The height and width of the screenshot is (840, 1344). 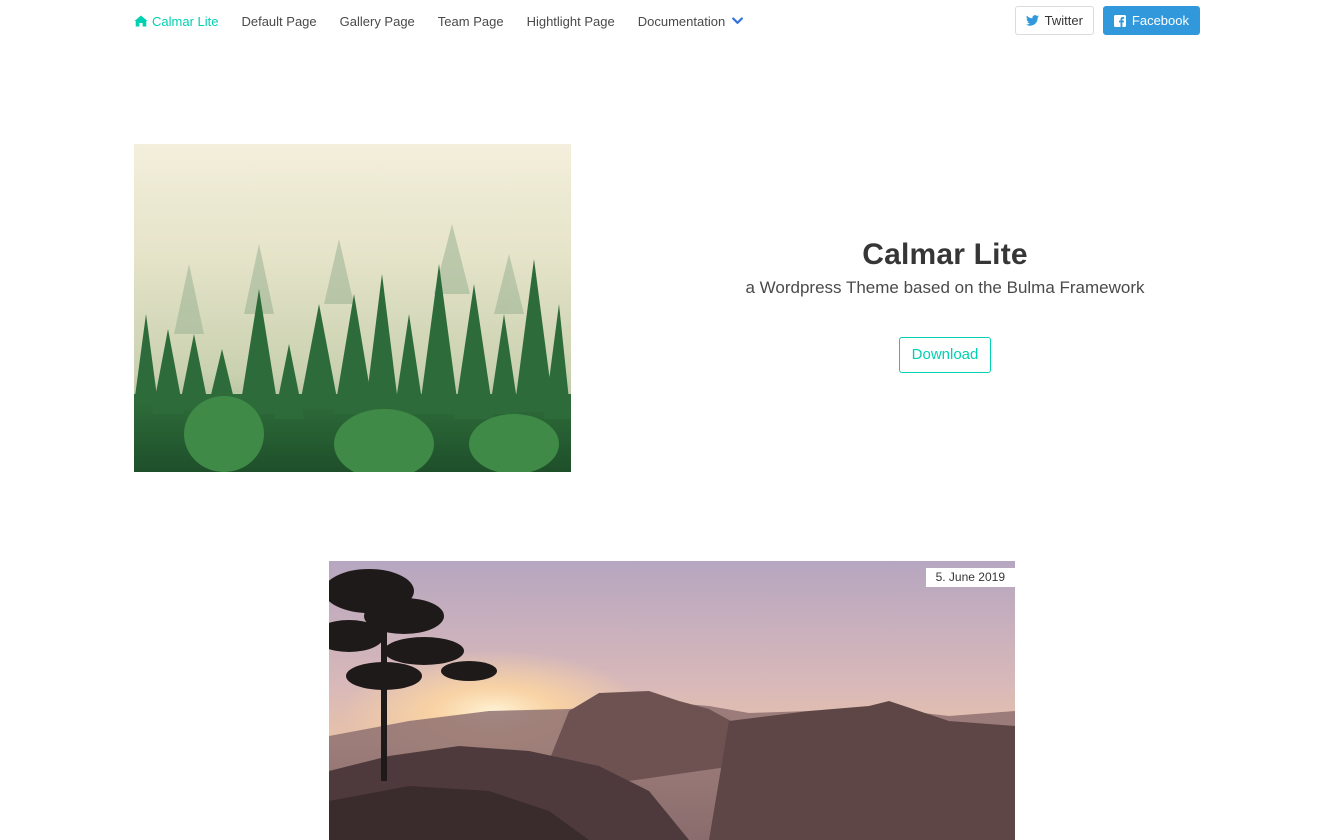 I want to click on nav-item-label: Gallery Page, so click(x=377, y=21).